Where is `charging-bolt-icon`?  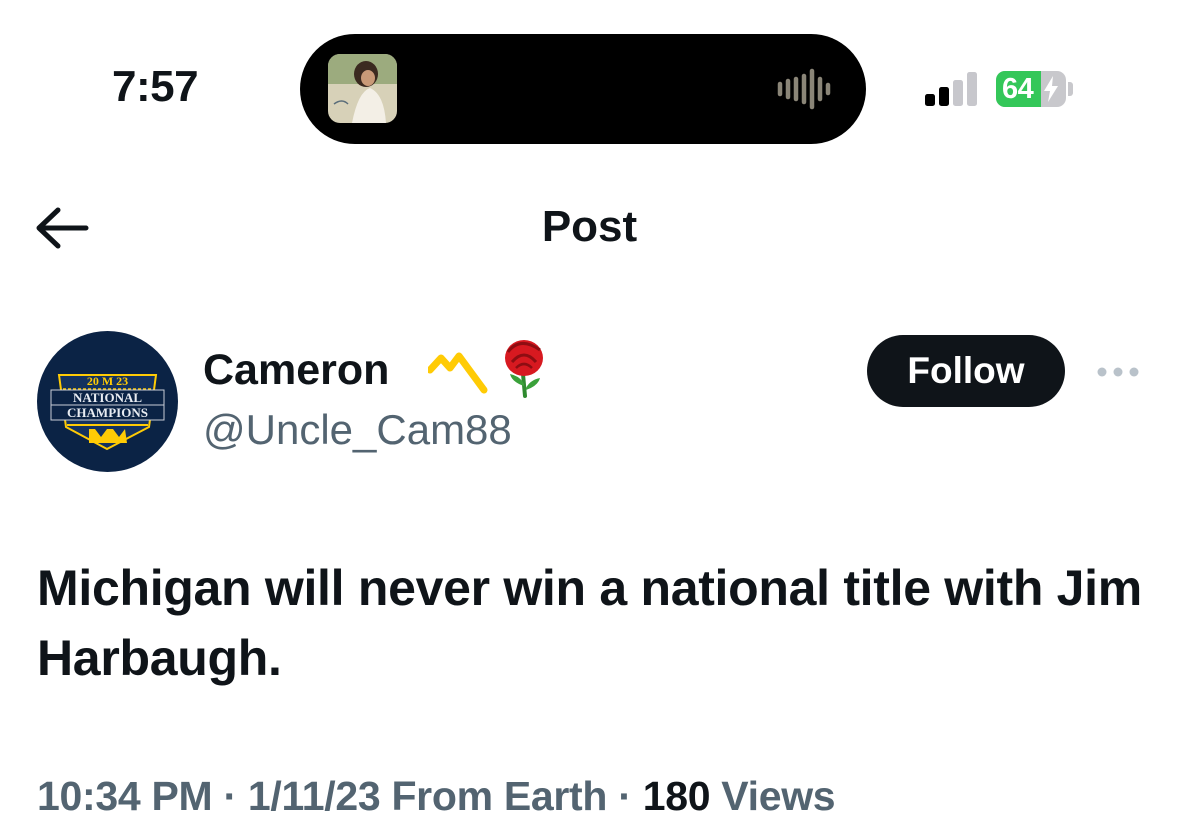 charging-bolt-icon is located at coordinates (1051, 89).